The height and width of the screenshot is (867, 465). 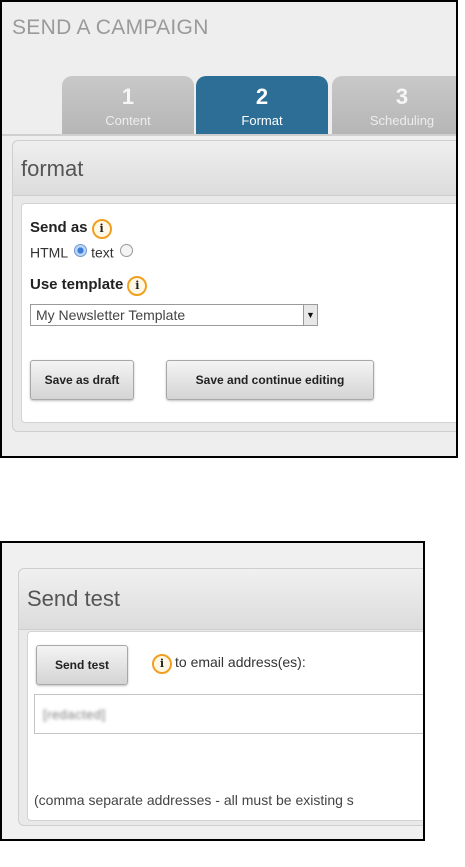 I want to click on save-as-draft-button: Save as draft, so click(x=82, y=380).